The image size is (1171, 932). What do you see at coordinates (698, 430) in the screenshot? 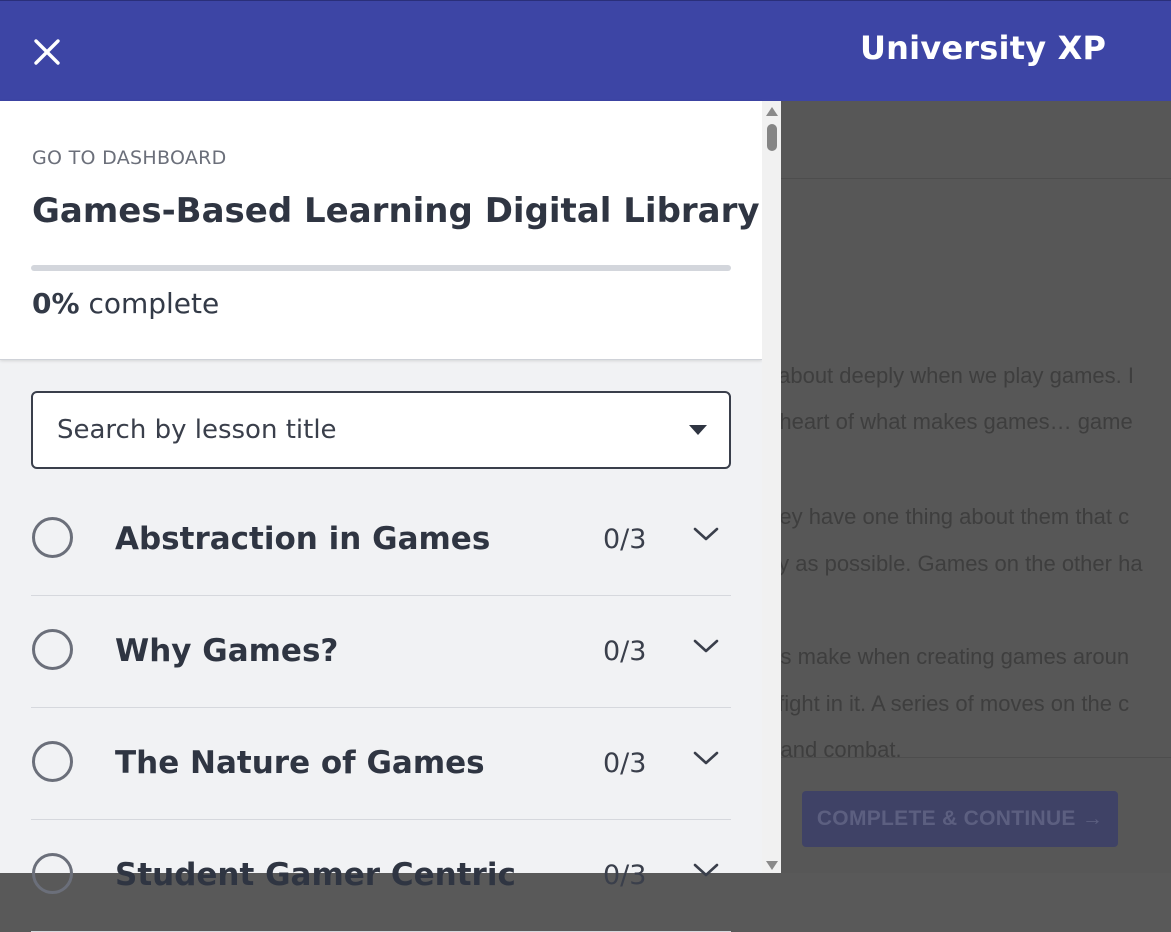
I see `caret-down-icon` at bounding box center [698, 430].